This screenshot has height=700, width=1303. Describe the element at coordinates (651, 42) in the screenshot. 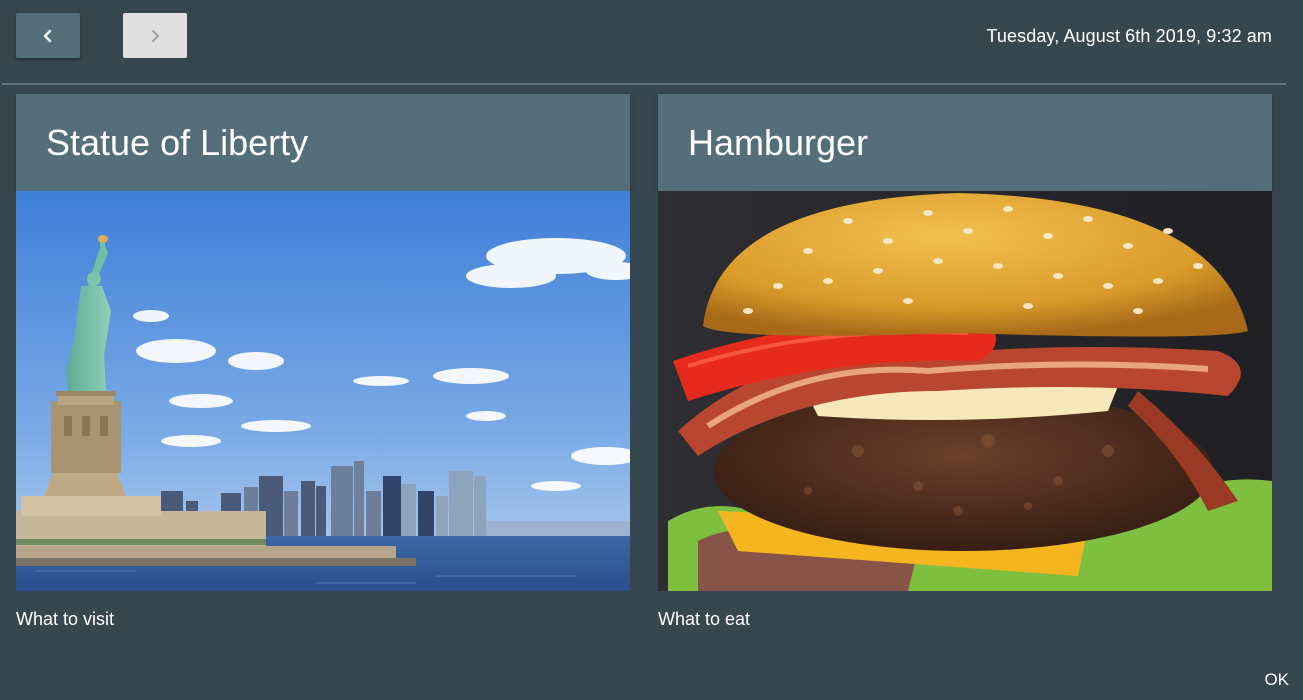

I see `top-bar: Tuesday, August 6th 2019, 9:32 am` at that location.